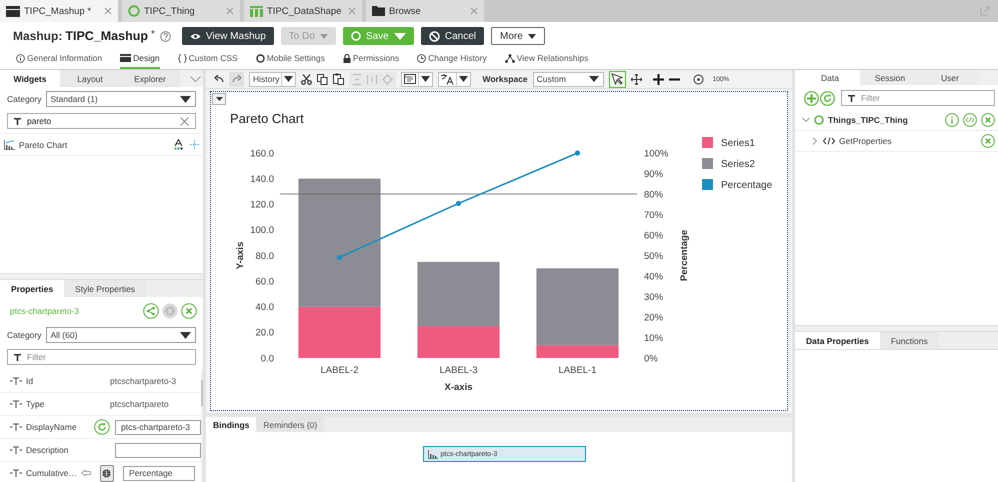  Describe the element at coordinates (970, 120) in the screenshot. I see `code-icon` at that location.